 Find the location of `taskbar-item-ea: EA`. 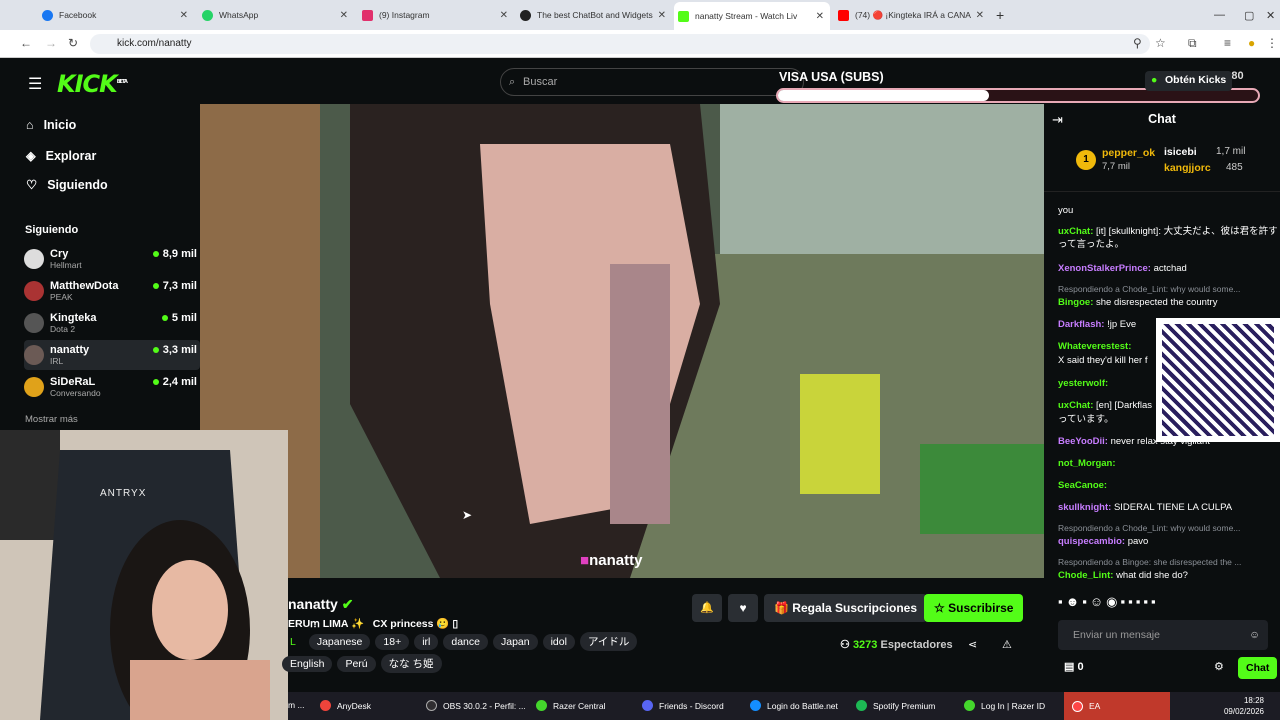

taskbar-item-ea: EA is located at coordinates (1117, 706).